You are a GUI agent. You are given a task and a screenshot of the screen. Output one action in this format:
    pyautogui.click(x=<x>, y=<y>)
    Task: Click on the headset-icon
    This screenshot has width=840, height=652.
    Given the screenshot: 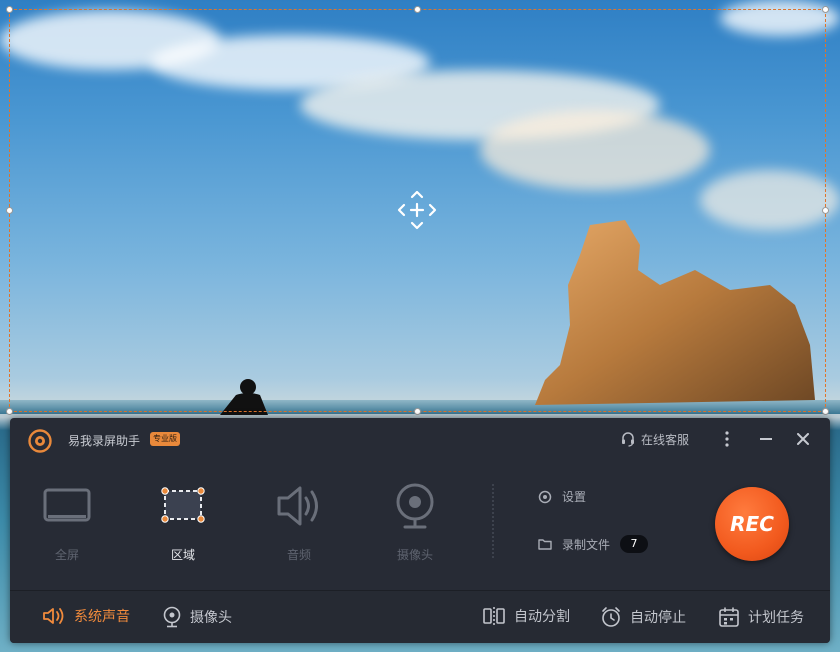 What is the action you would take?
    pyautogui.click(x=628, y=439)
    